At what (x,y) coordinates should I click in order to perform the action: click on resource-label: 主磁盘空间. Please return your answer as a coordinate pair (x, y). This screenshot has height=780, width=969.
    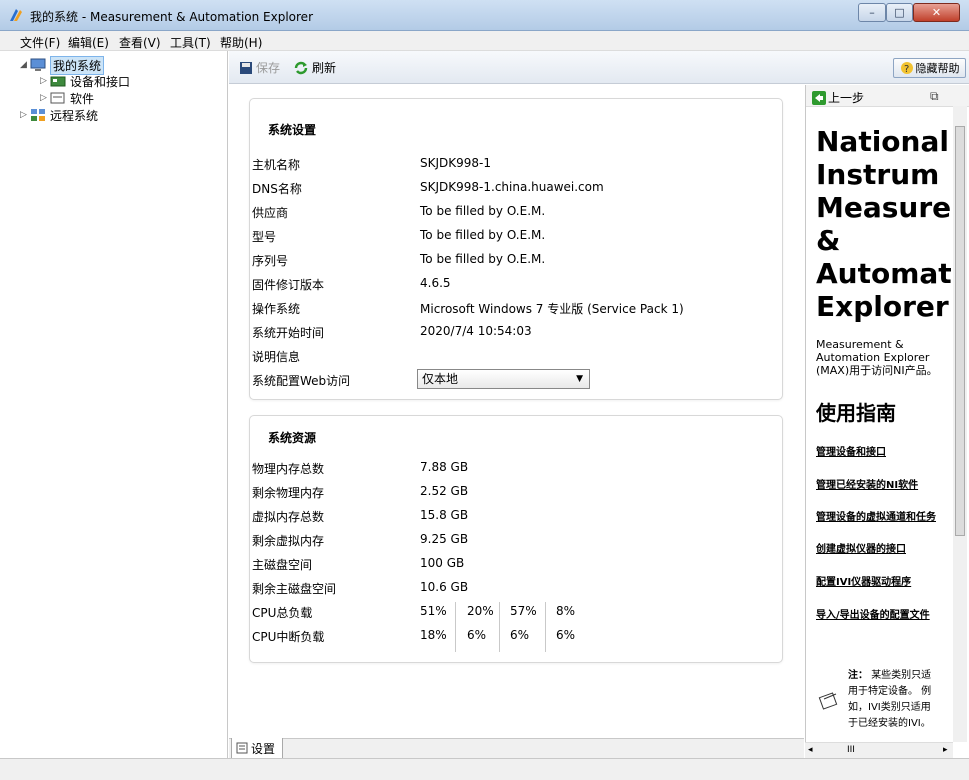
    Looking at the image, I should click on (282, 565).